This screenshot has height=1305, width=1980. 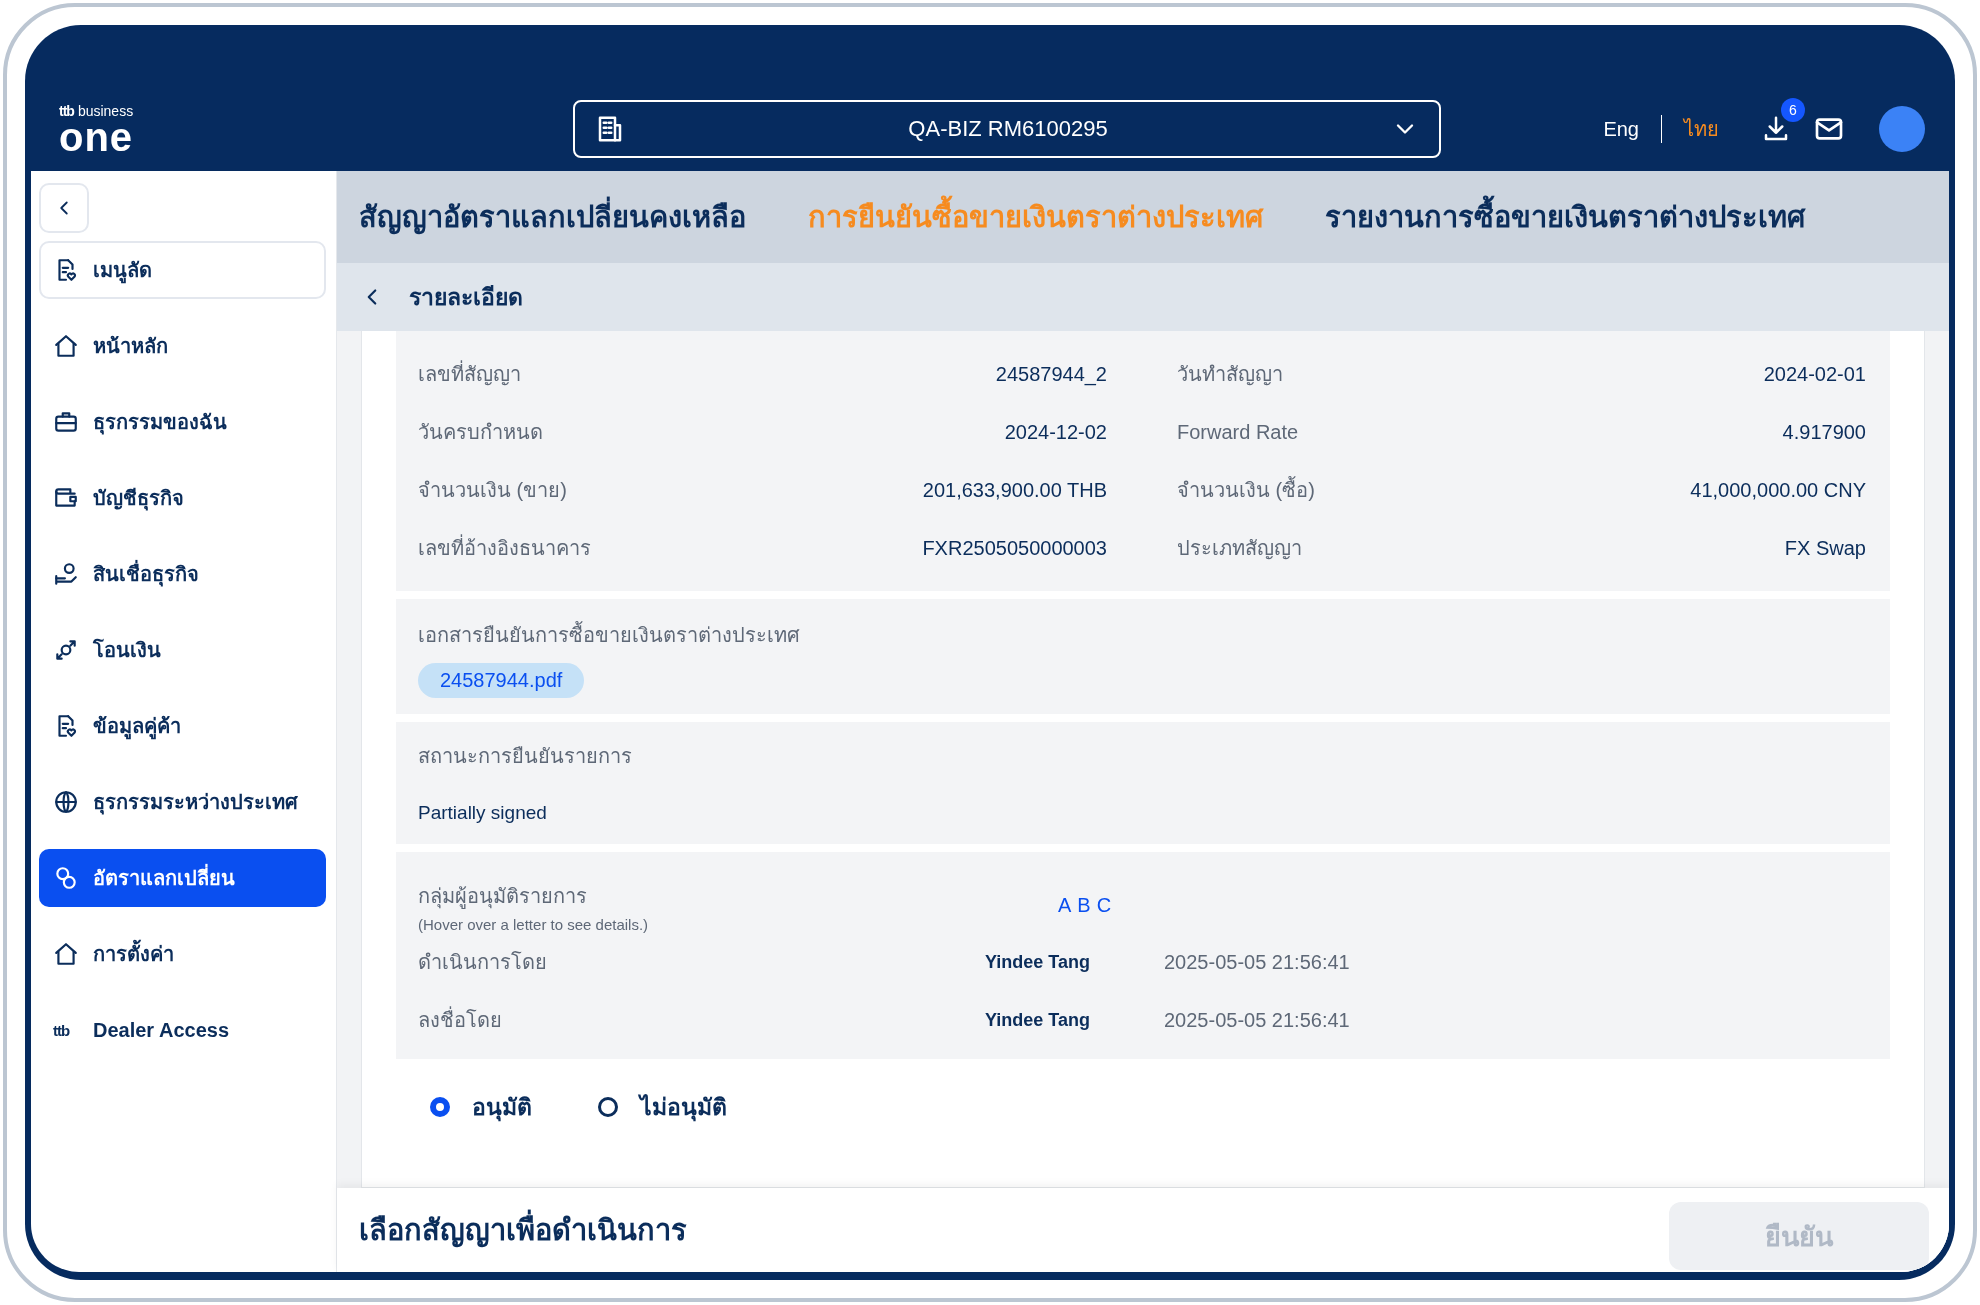 I want to click on approver-letter: C, so click(x=1104, y=905).